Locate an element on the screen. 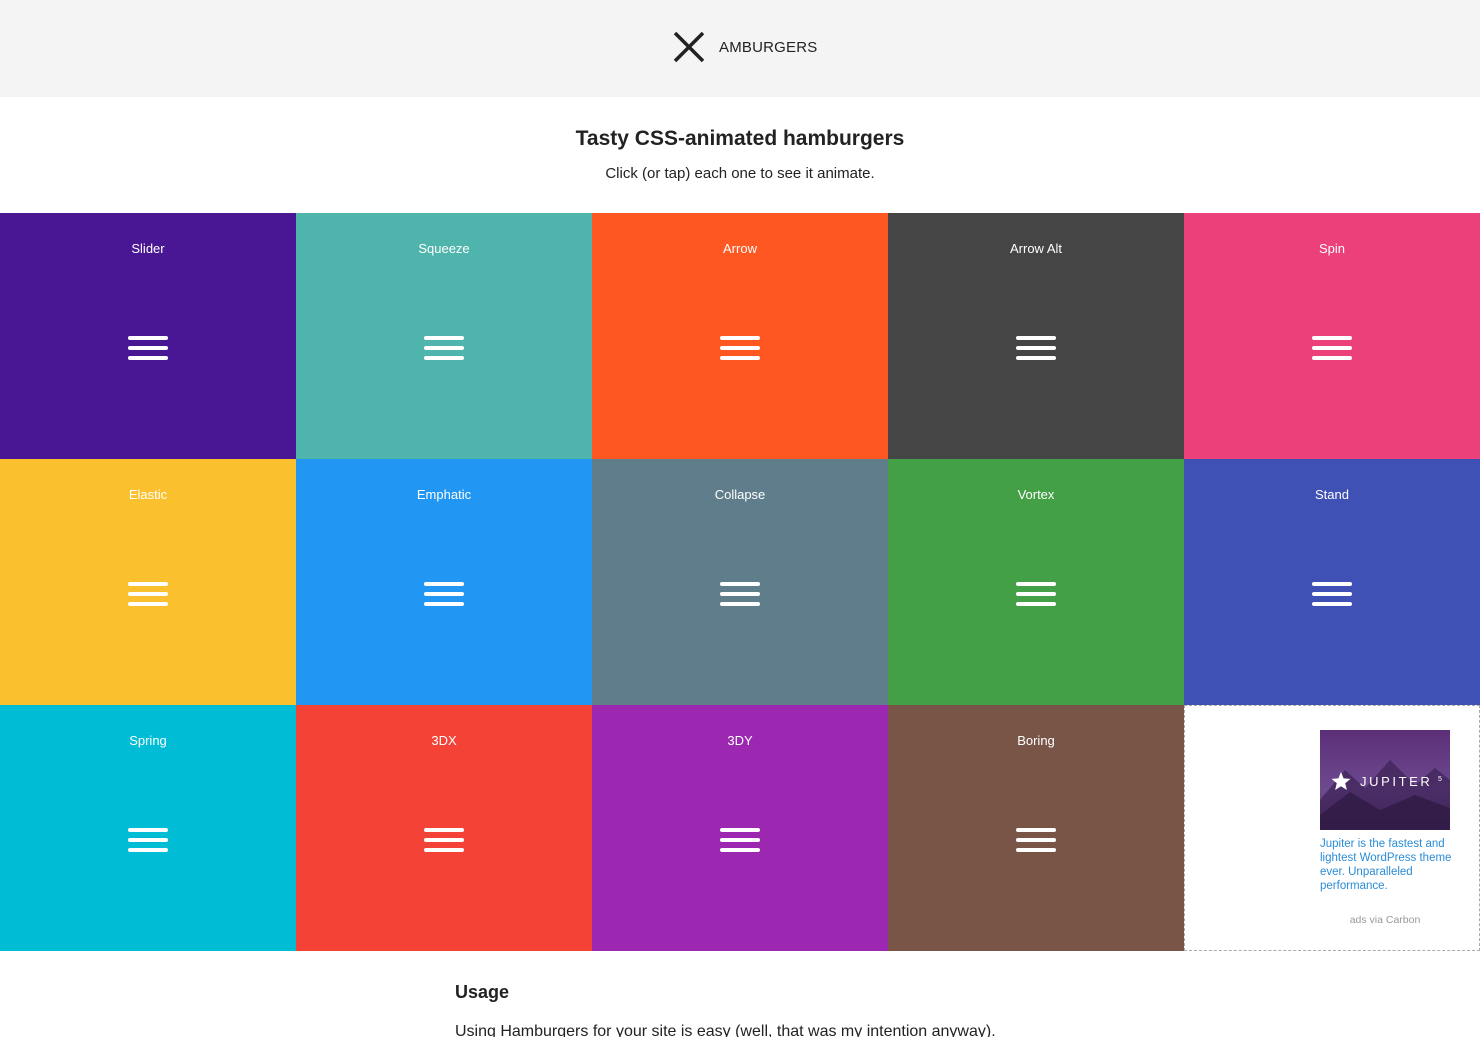 The height and width of the screenshot is (1037, 1480). hamburger-tile: Vortex is located at coordinates (1036, 582).